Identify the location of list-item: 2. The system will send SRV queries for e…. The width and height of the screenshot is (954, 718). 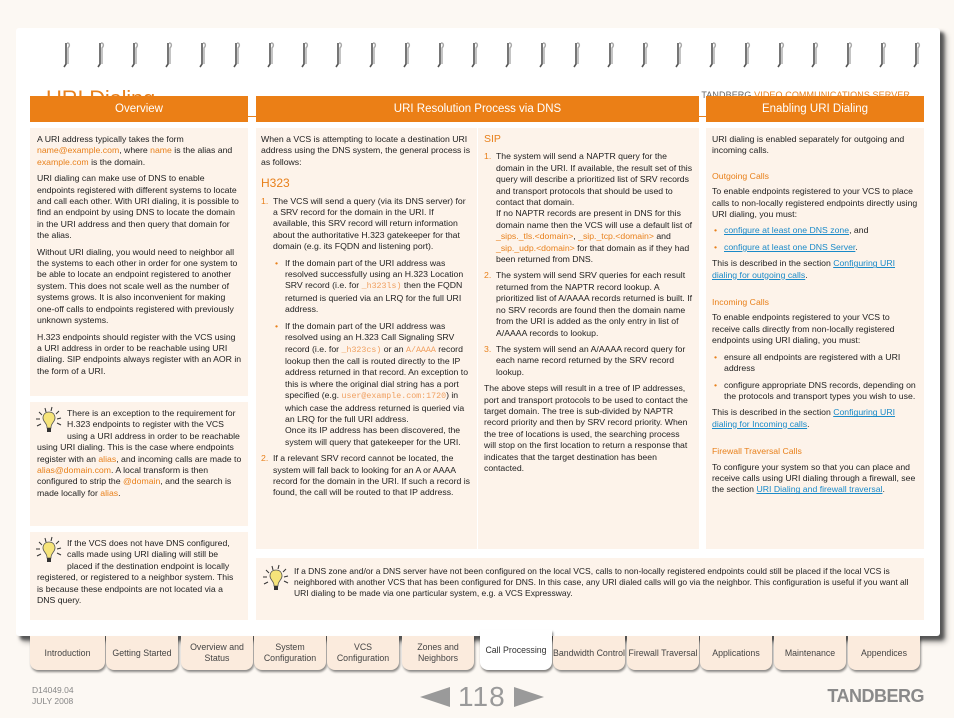
(588, 304).